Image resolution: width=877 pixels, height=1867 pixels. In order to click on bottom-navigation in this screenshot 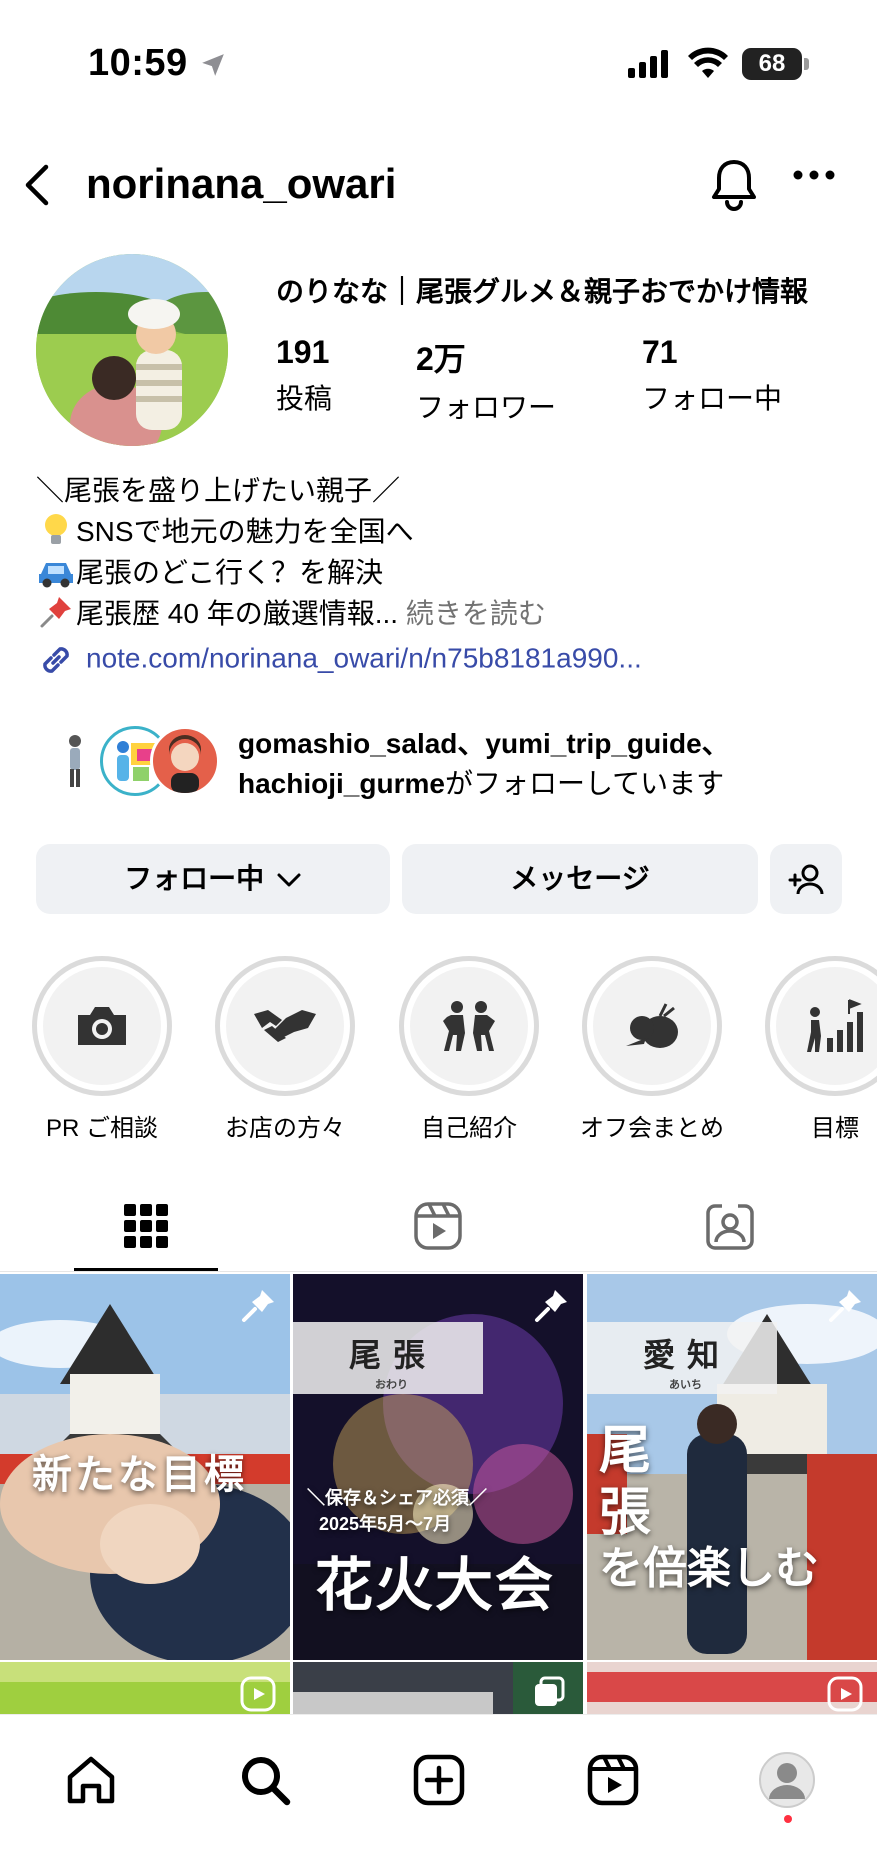, I will do `click(438, 1790)`.